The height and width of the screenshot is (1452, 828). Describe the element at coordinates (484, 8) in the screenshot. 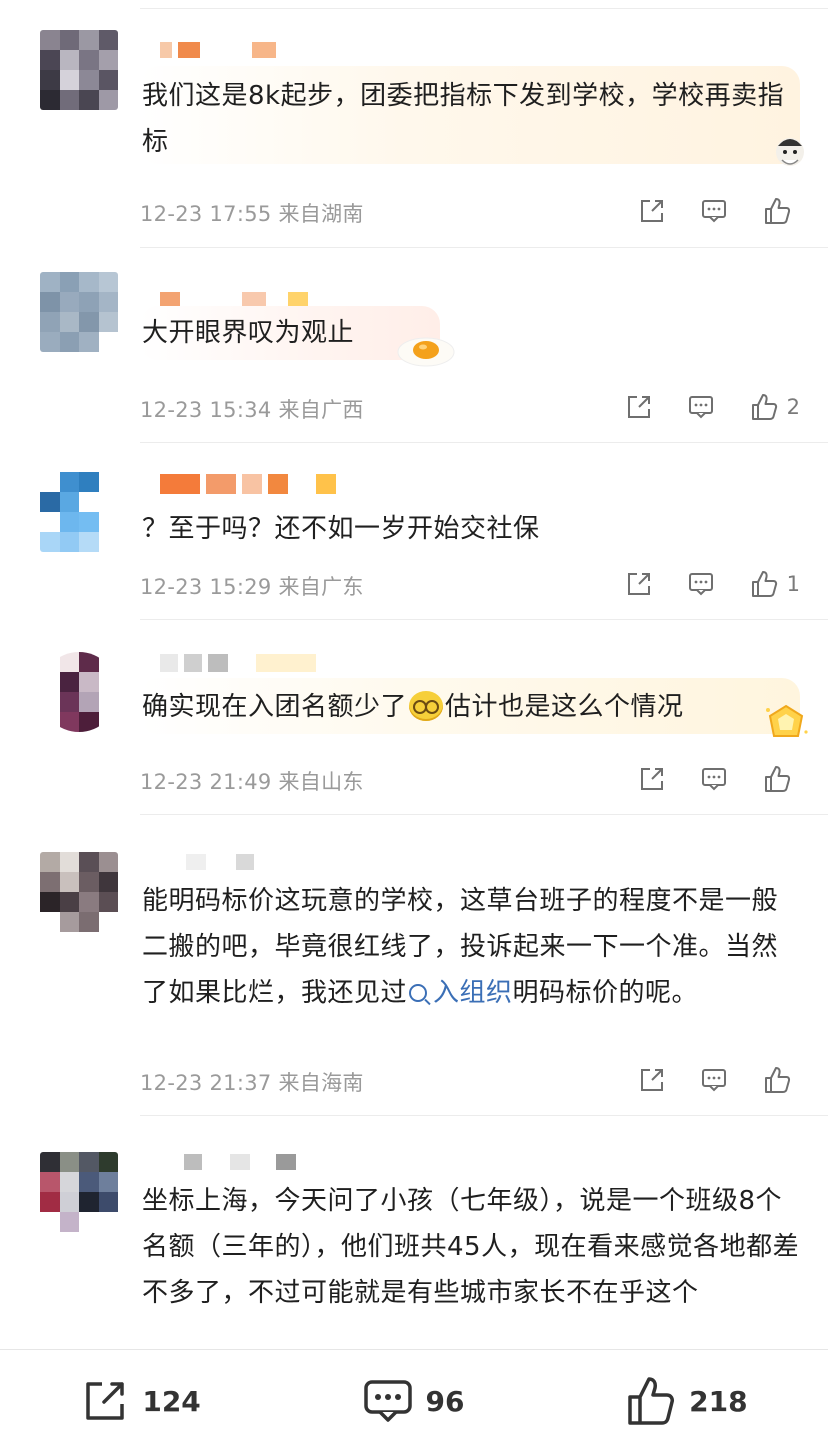

I see `top-divider` at that location.